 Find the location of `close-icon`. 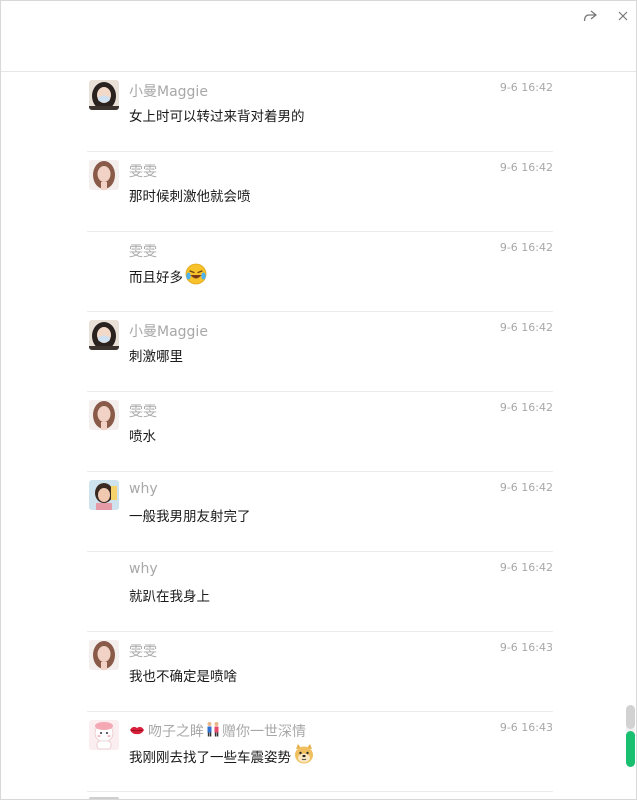

close-icon is located at coordinates (623, 16).